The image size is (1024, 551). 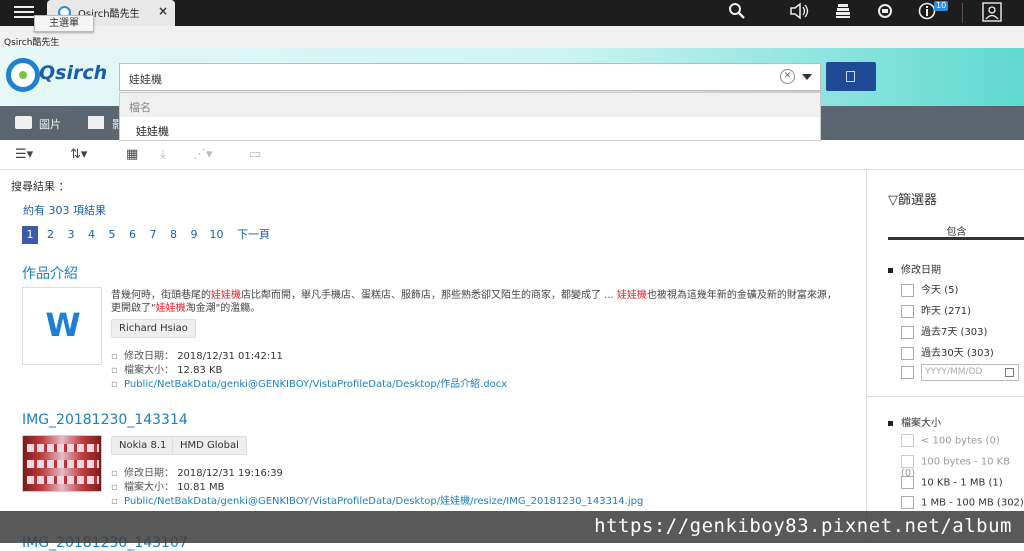 I want to click on filter-option: 10 KB - 1 MB (1), so click(x=952, y=482).